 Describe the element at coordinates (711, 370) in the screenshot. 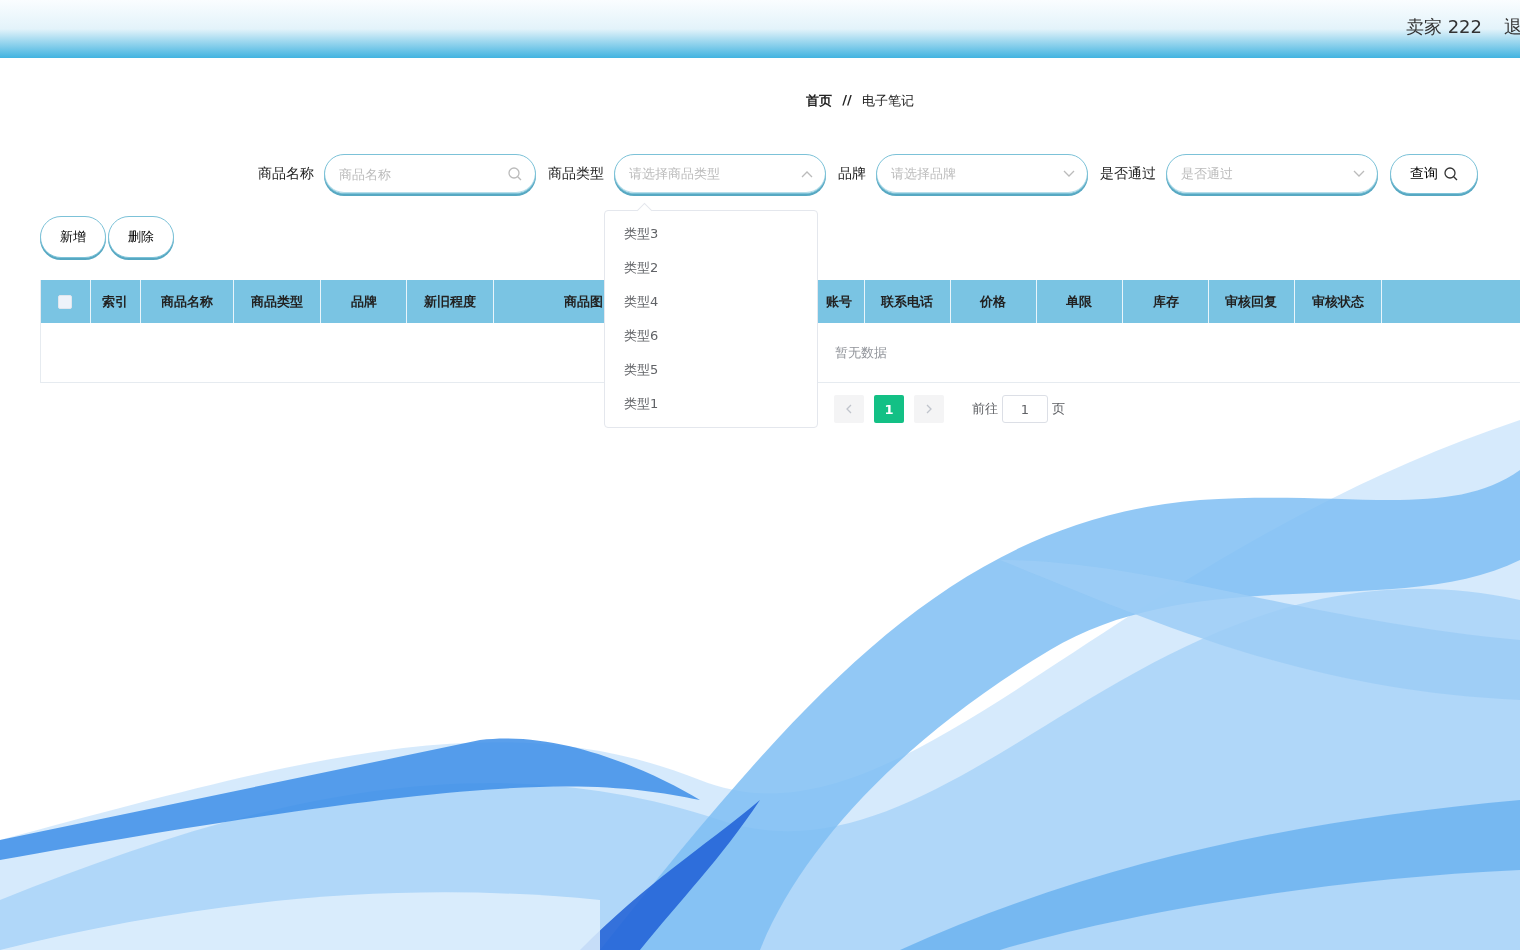

I see `dropdown-option: 类型5` at that location.